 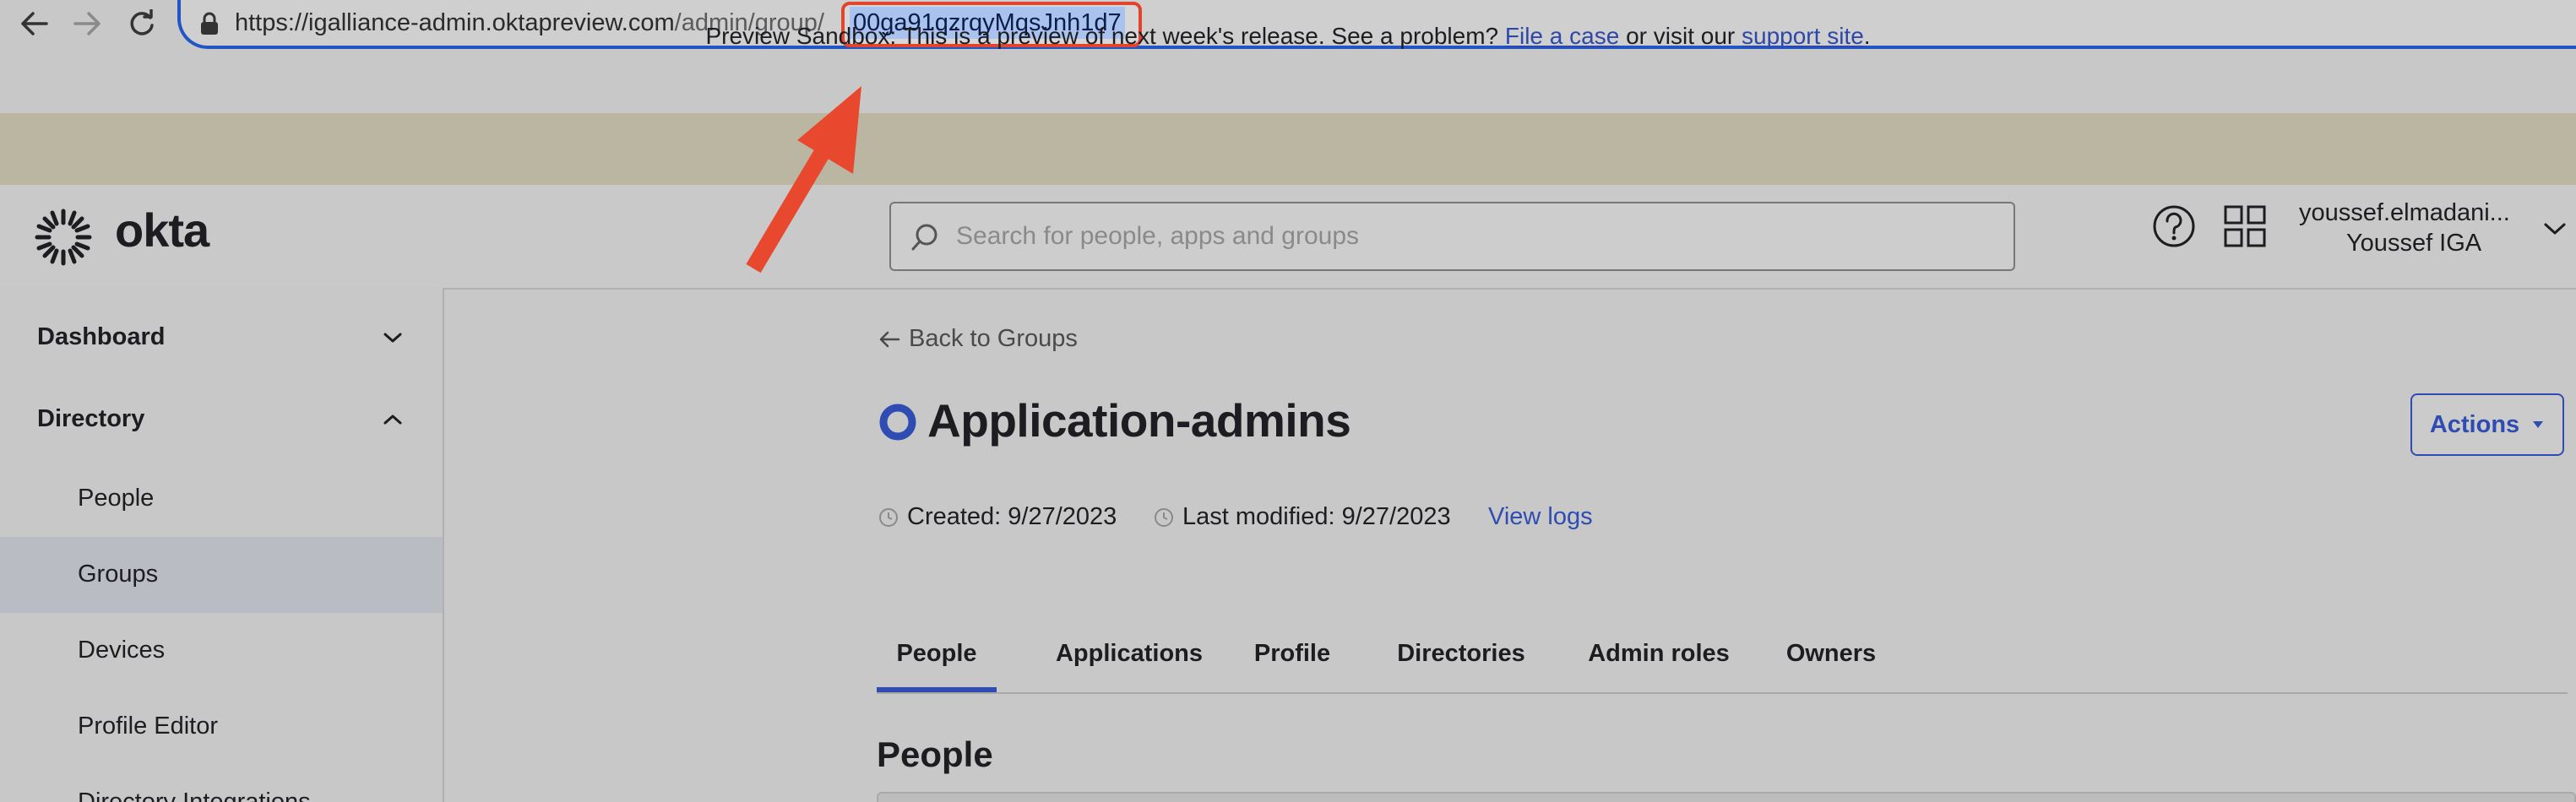 I want to click on tab-label: Applications, so click(x=1129, y=654).